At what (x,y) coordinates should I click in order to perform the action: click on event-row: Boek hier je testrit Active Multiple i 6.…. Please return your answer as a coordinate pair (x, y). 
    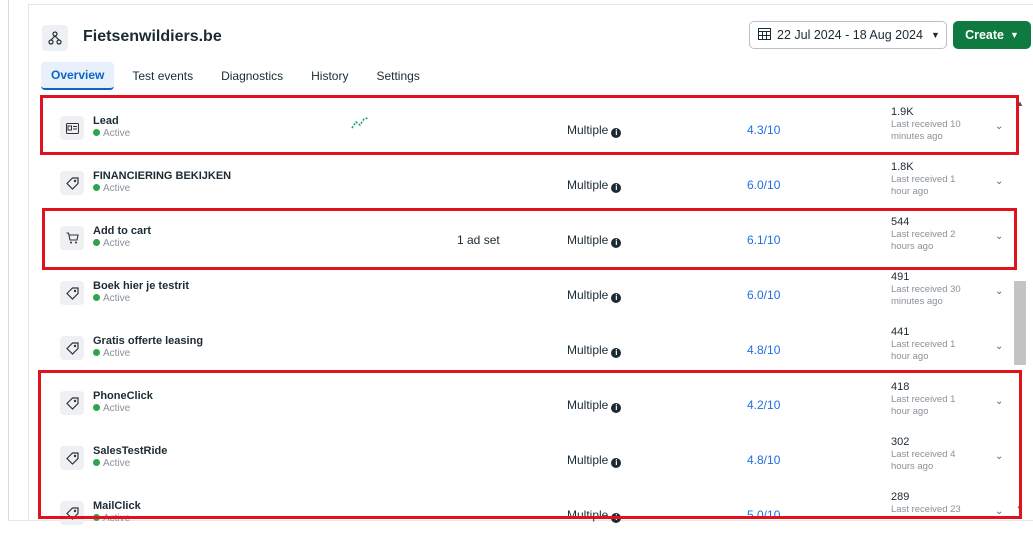
    Looking at the image, I should click on (524, 291).